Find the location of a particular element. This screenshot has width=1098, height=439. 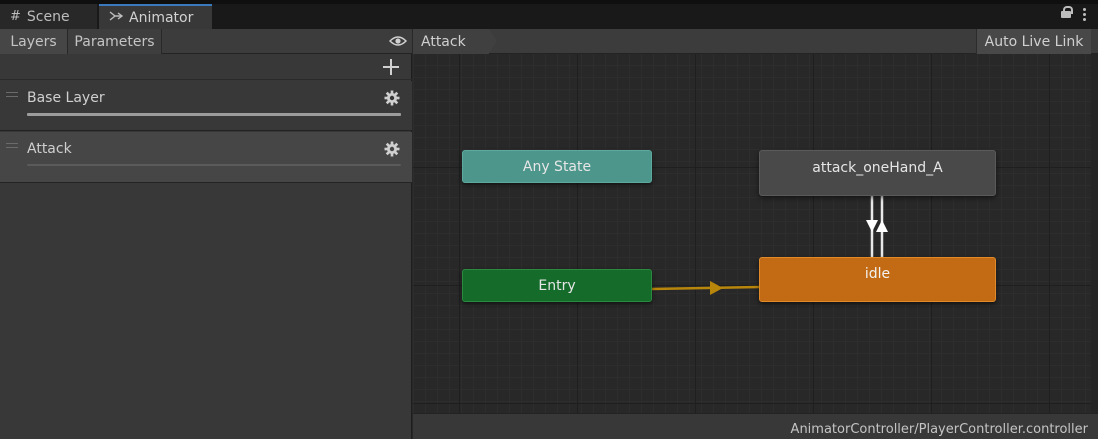

layers-toolbar: Layers Parameters is located at coordinates (206, 41).